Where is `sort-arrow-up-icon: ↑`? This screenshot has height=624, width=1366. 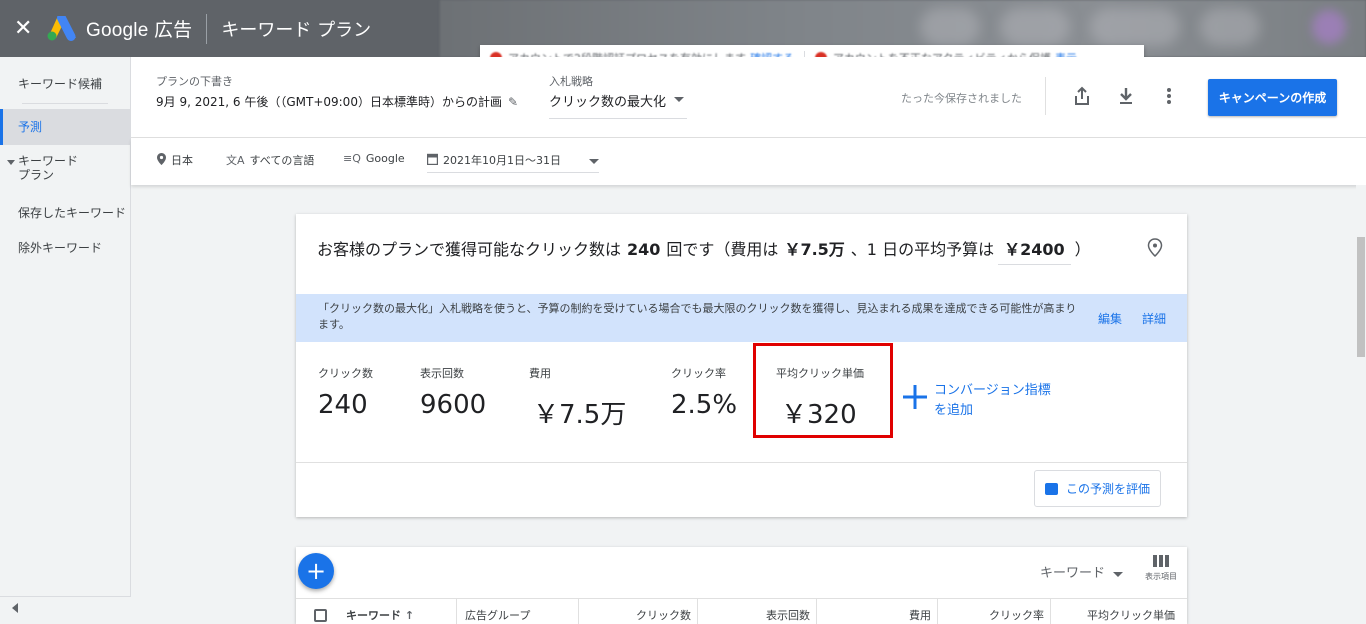 sort-arrow-up-icon: ↑ is located at coordinates (409, 615).